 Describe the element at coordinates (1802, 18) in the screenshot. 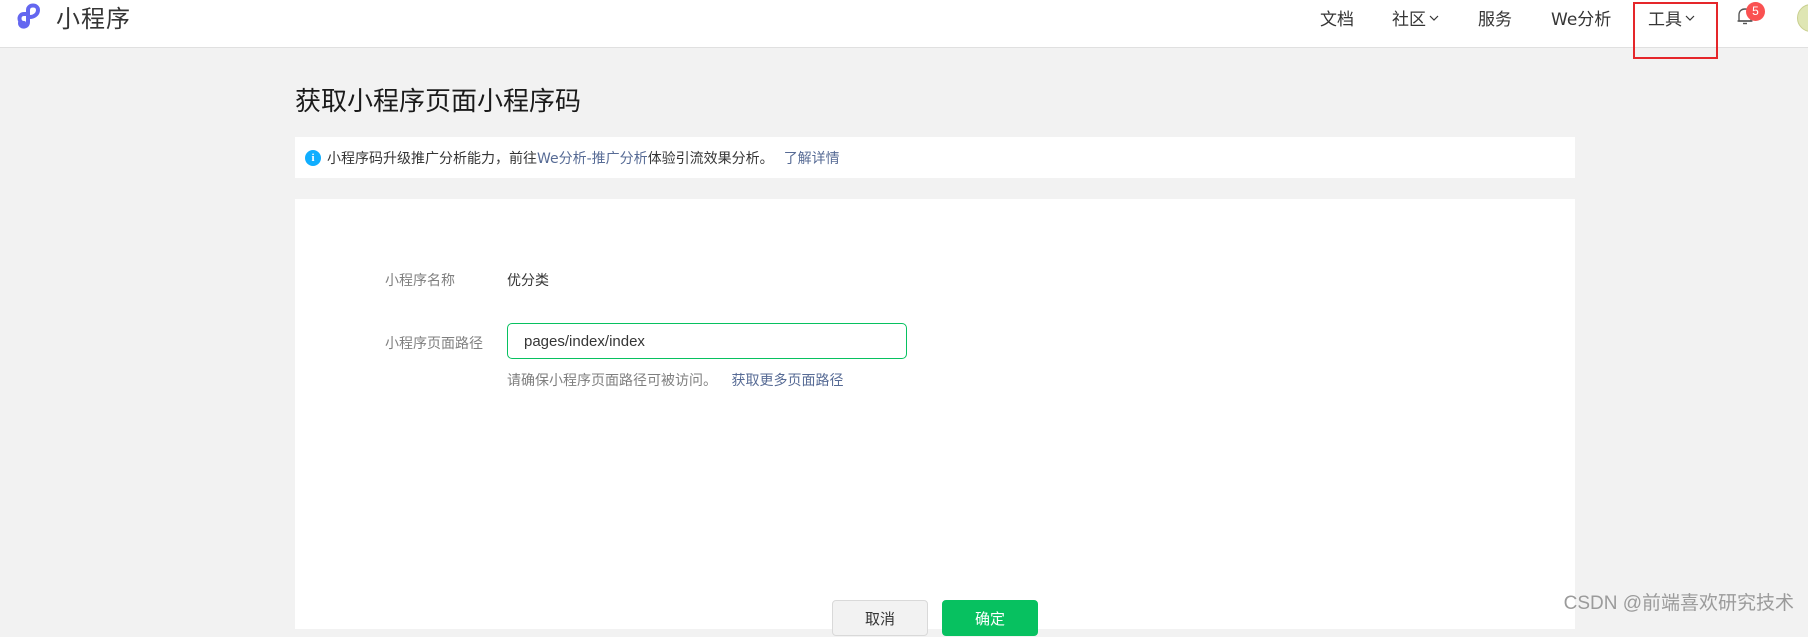

I see `user-avatar` at that location.